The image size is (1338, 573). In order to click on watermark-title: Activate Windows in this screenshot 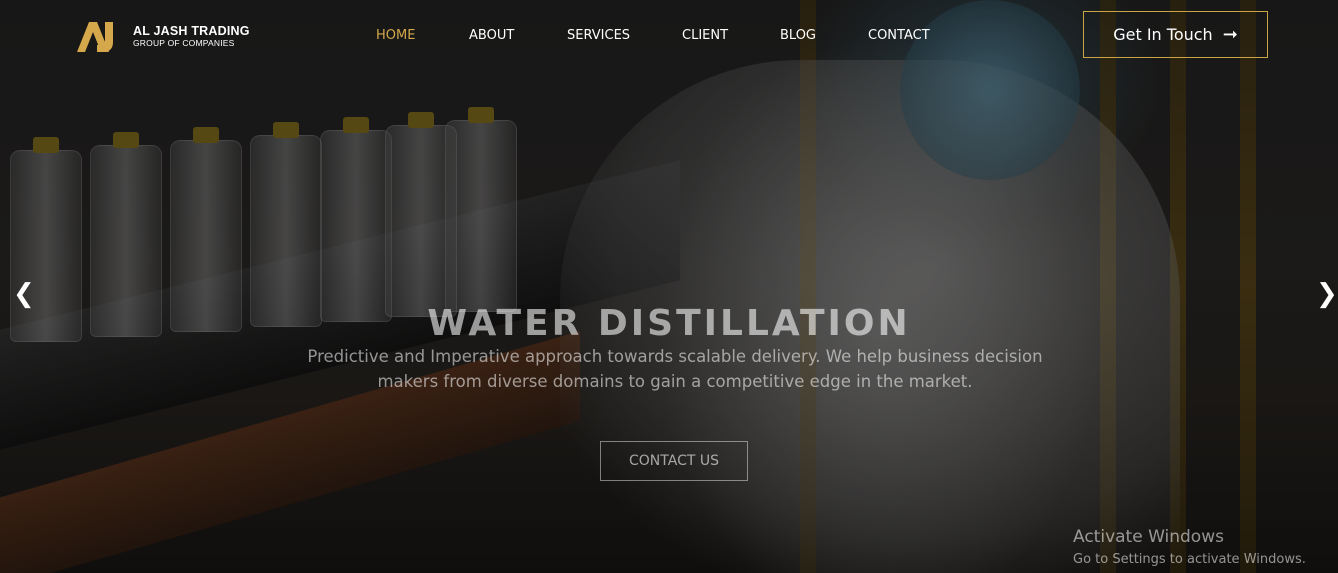, I will do `click(1148, 537)`.